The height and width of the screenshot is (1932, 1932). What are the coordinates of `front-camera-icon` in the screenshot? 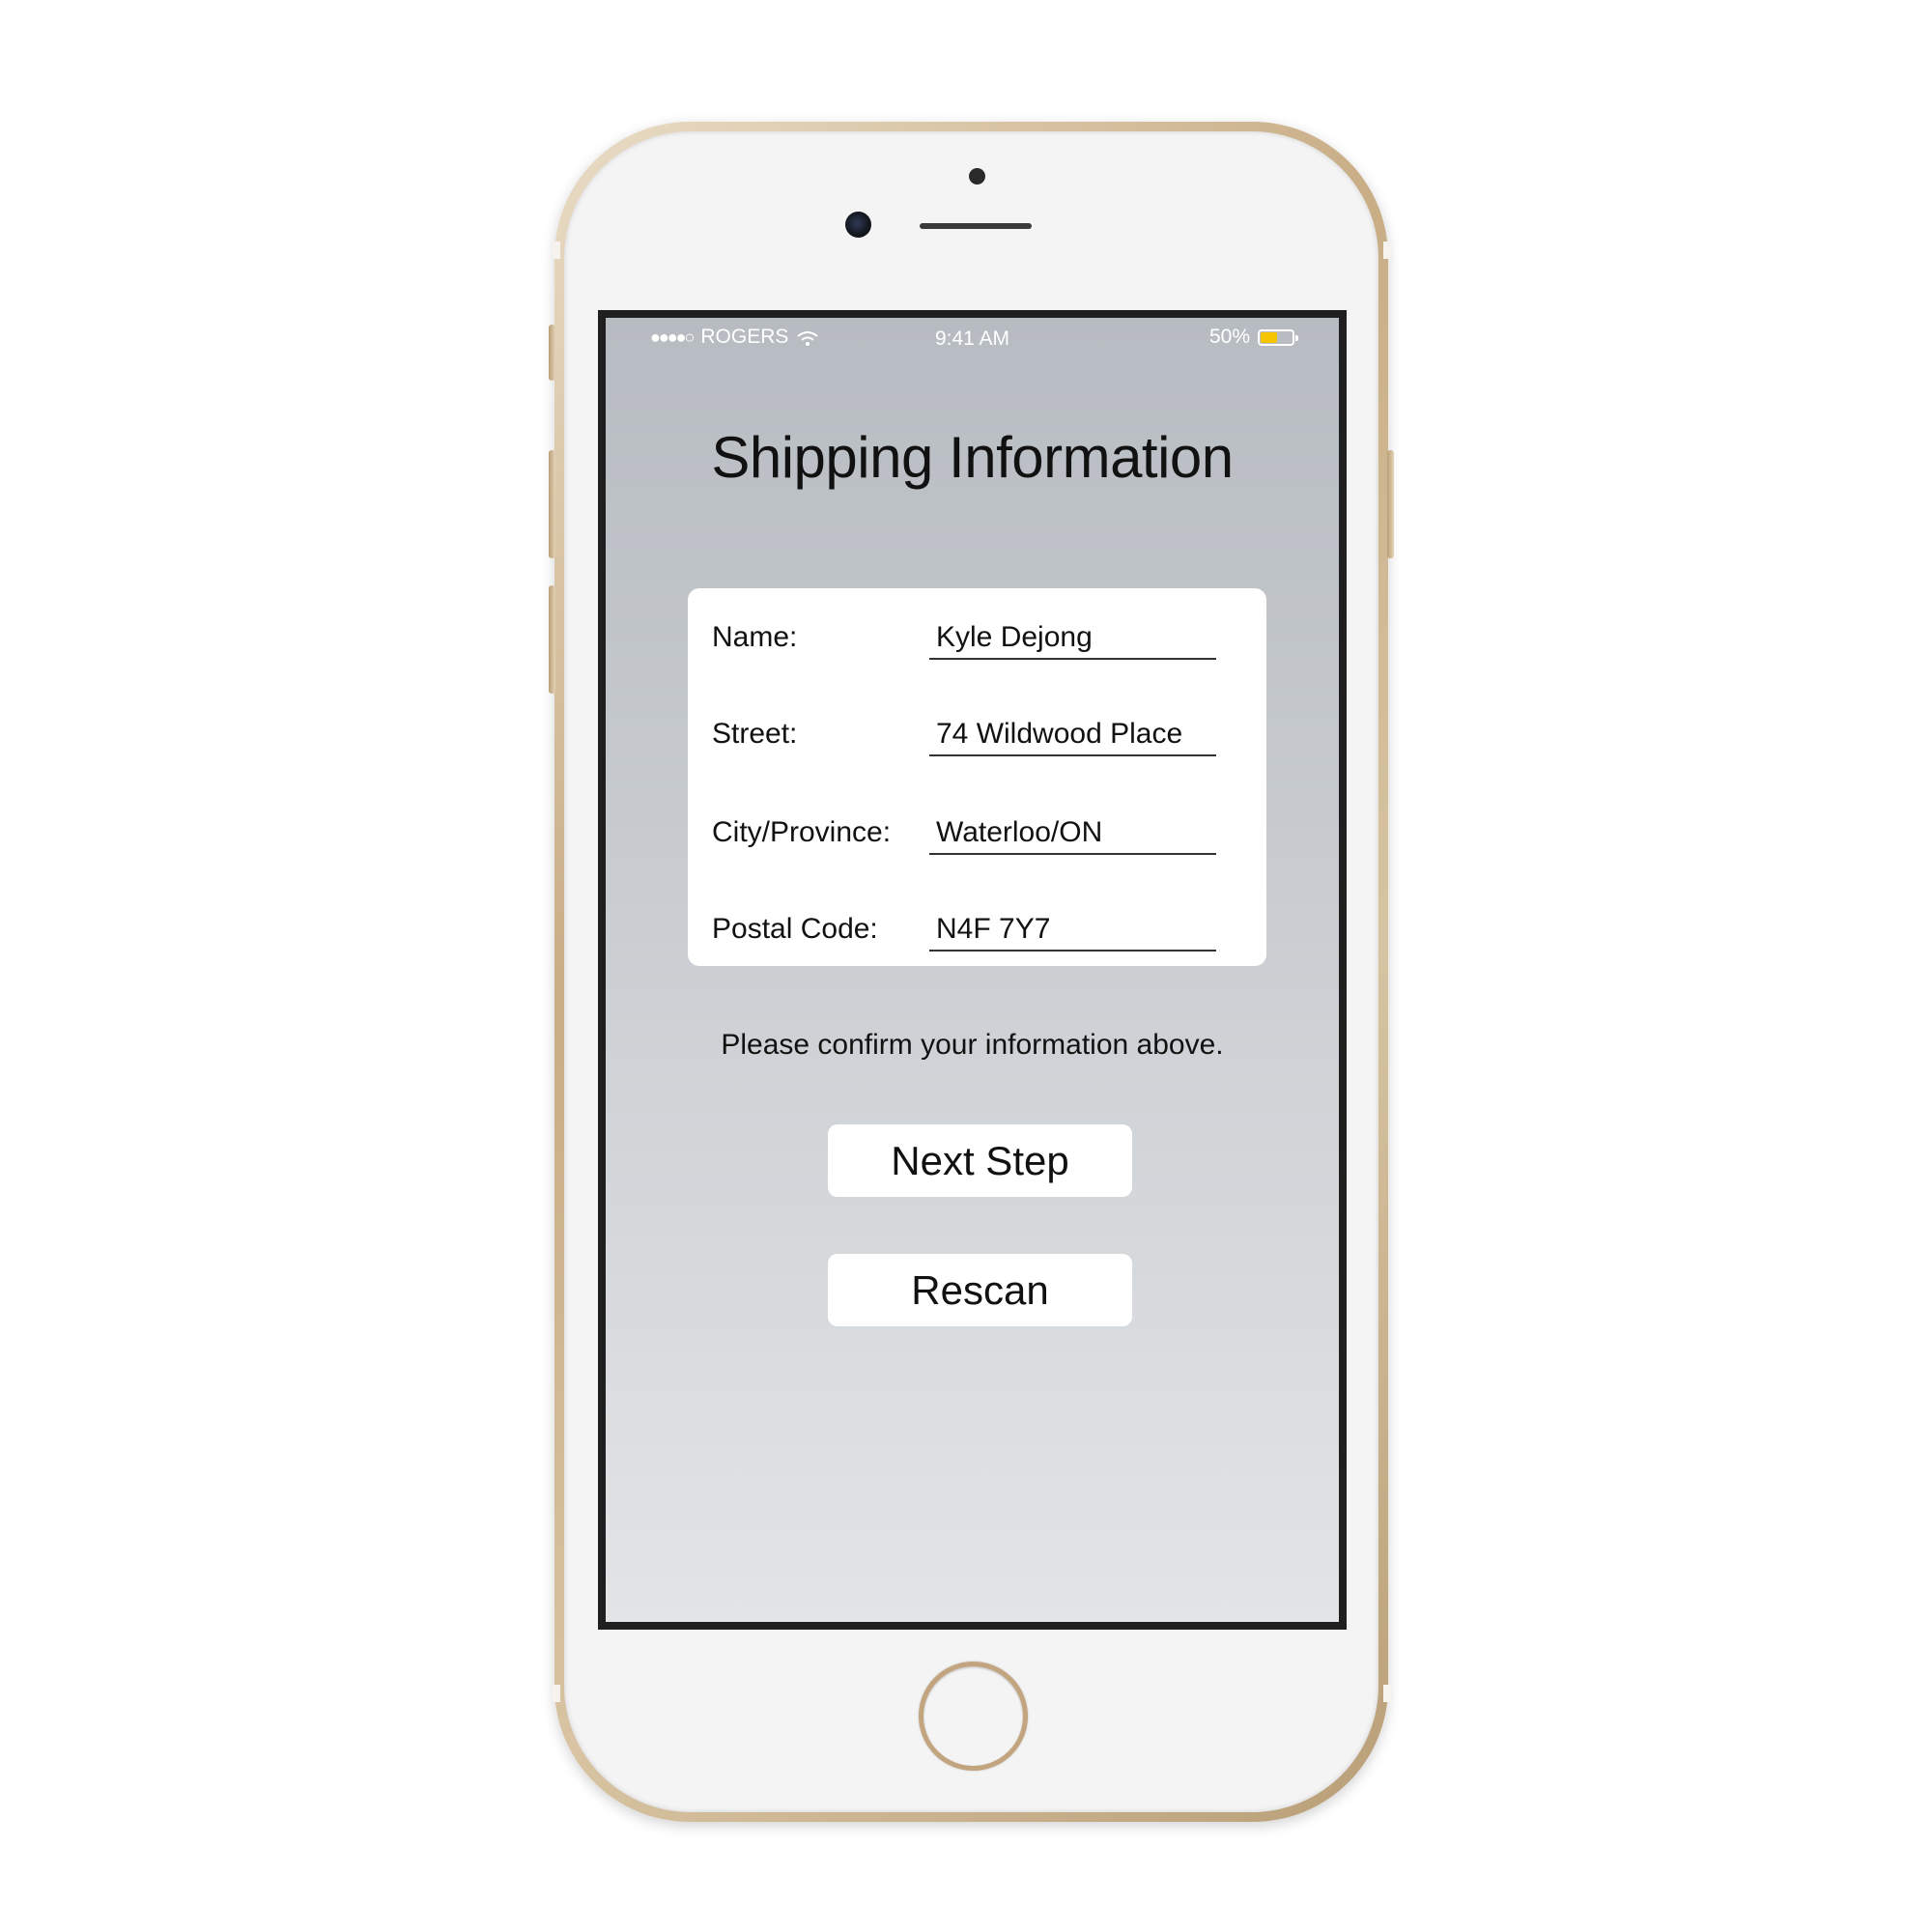 It's located at (858, 225).